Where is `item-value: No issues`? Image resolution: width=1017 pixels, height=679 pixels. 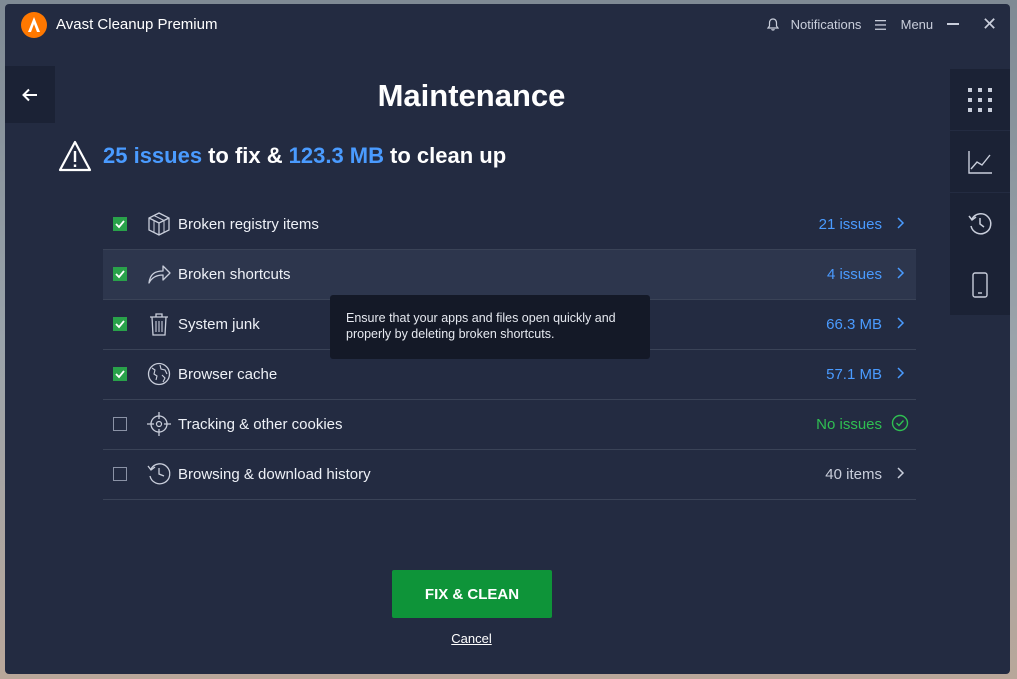 item-value: No issues is located at coordinates (849, 424).